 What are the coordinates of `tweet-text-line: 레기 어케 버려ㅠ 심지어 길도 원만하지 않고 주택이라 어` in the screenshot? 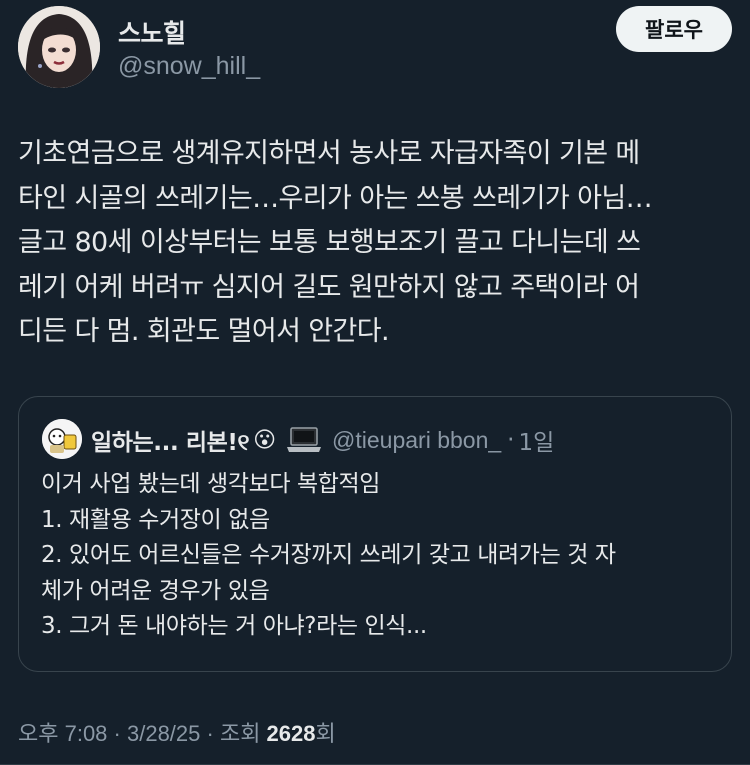 It's located at (329, 287).